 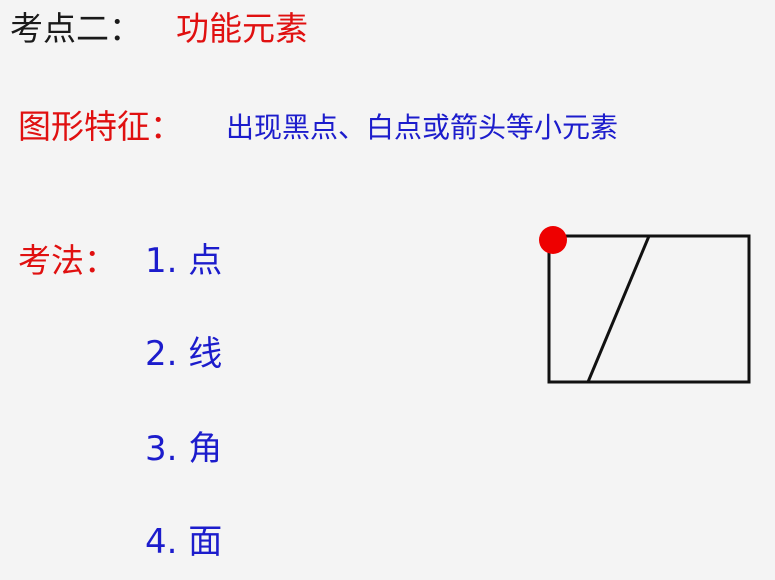 I want to click on method-item-point: 1. 点, so click(x=184, y=261).